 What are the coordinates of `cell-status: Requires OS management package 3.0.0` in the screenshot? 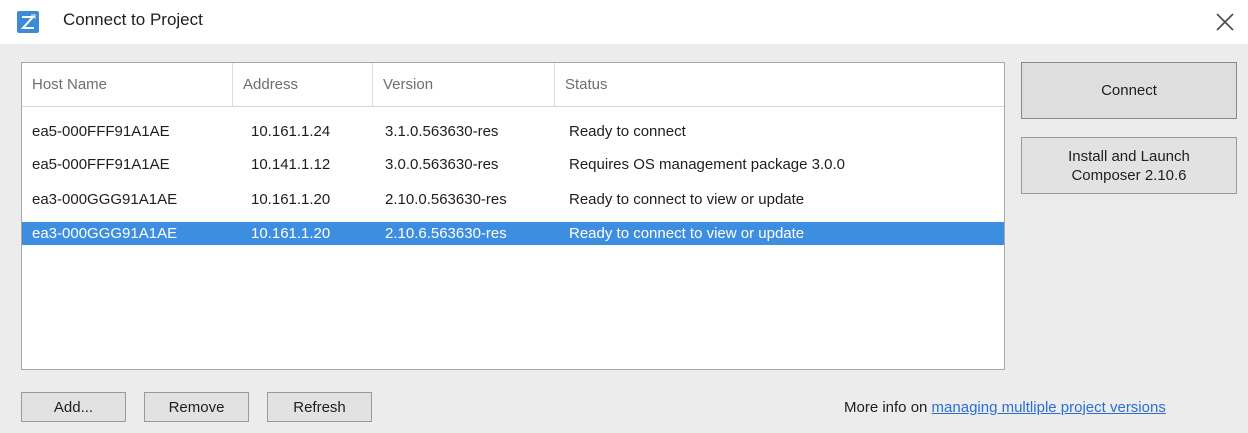 It's located at (707, 164).